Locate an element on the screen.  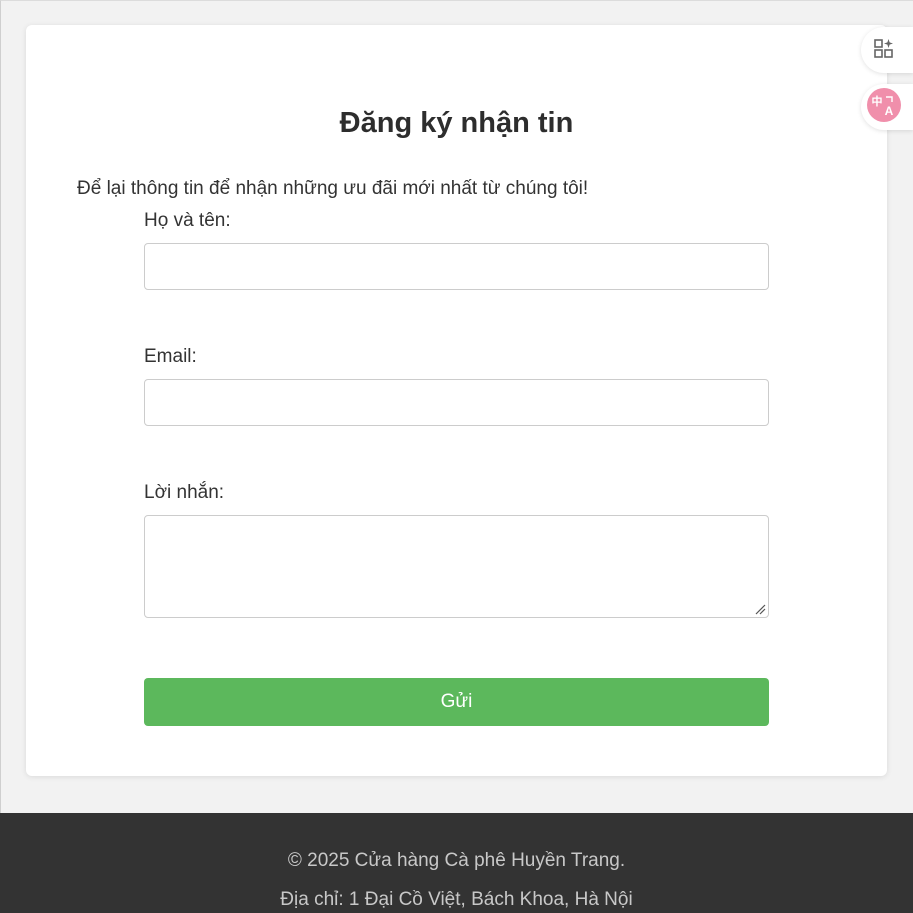
submit-button: Gửi is located at coordinates (456, 702).